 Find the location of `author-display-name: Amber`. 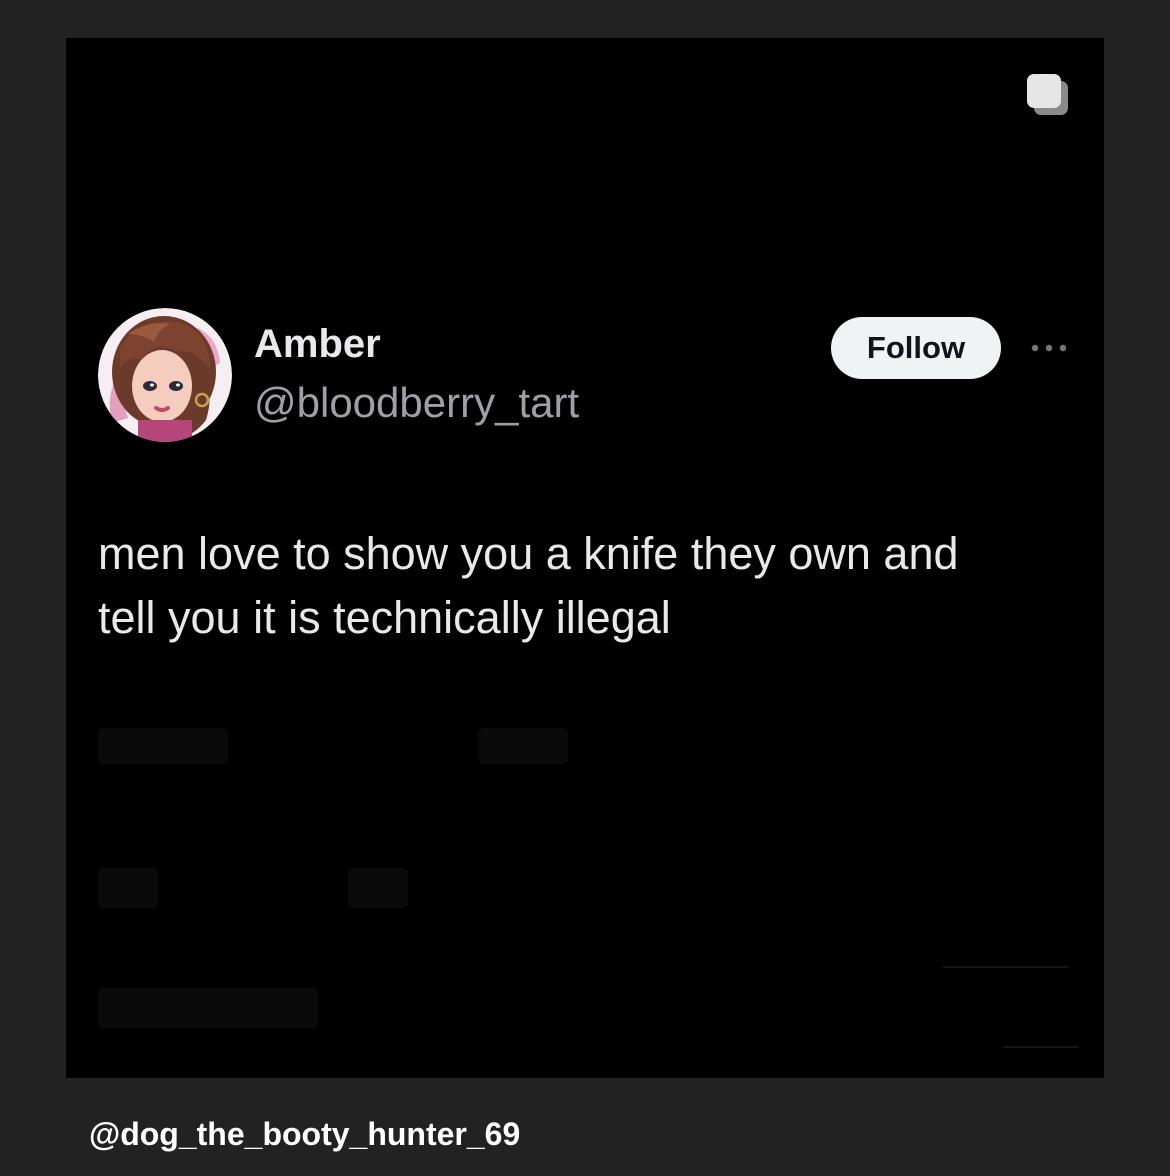

author-display-name: Amber is located at coordinates (317, 344).